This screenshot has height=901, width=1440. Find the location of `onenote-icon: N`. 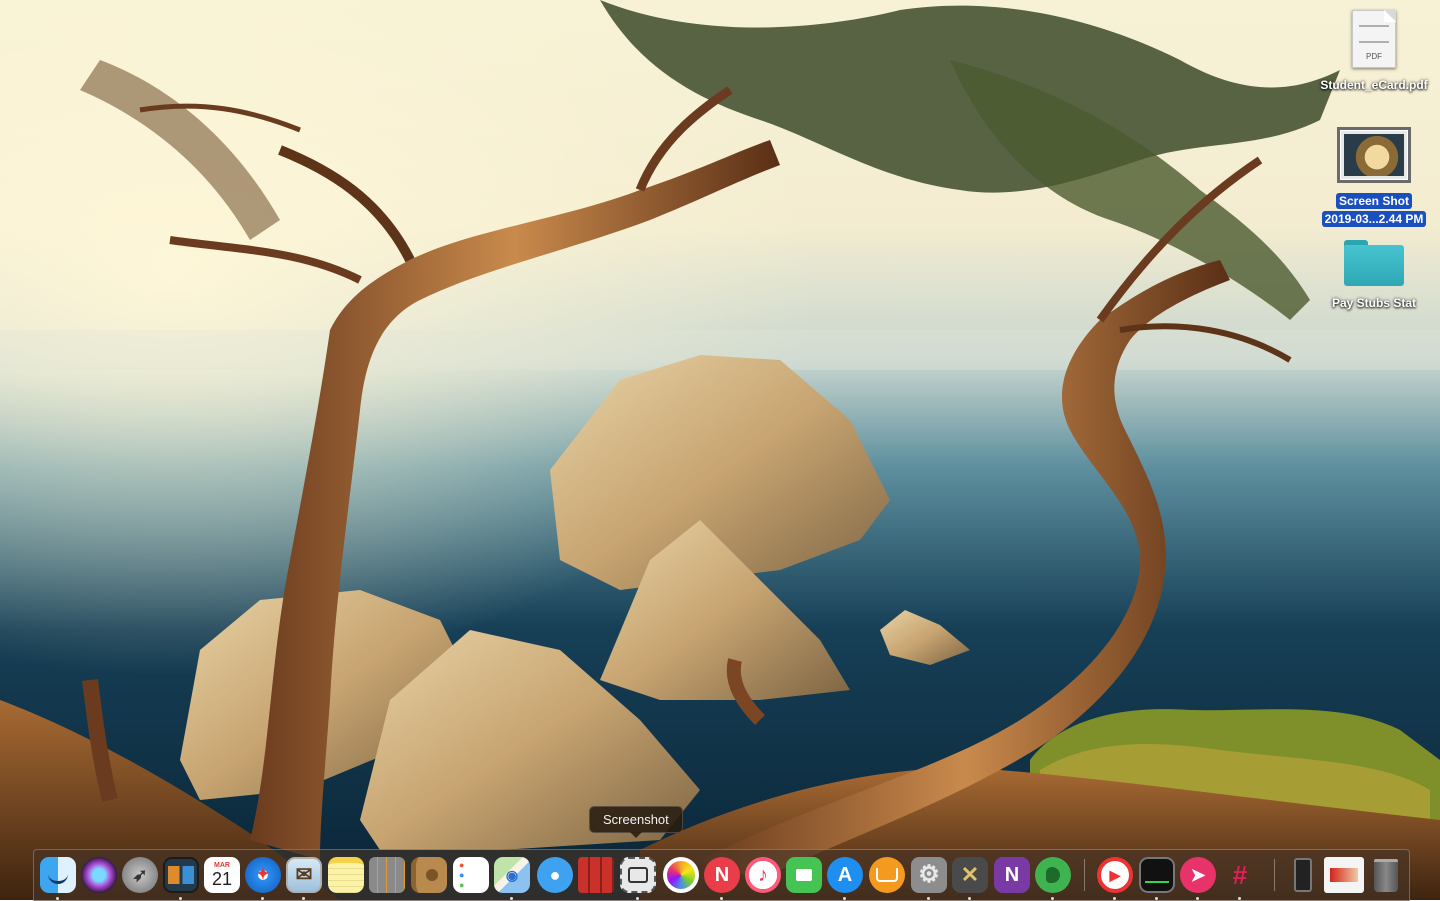

onenote-icon: N is located at coordinates (1012, 875).